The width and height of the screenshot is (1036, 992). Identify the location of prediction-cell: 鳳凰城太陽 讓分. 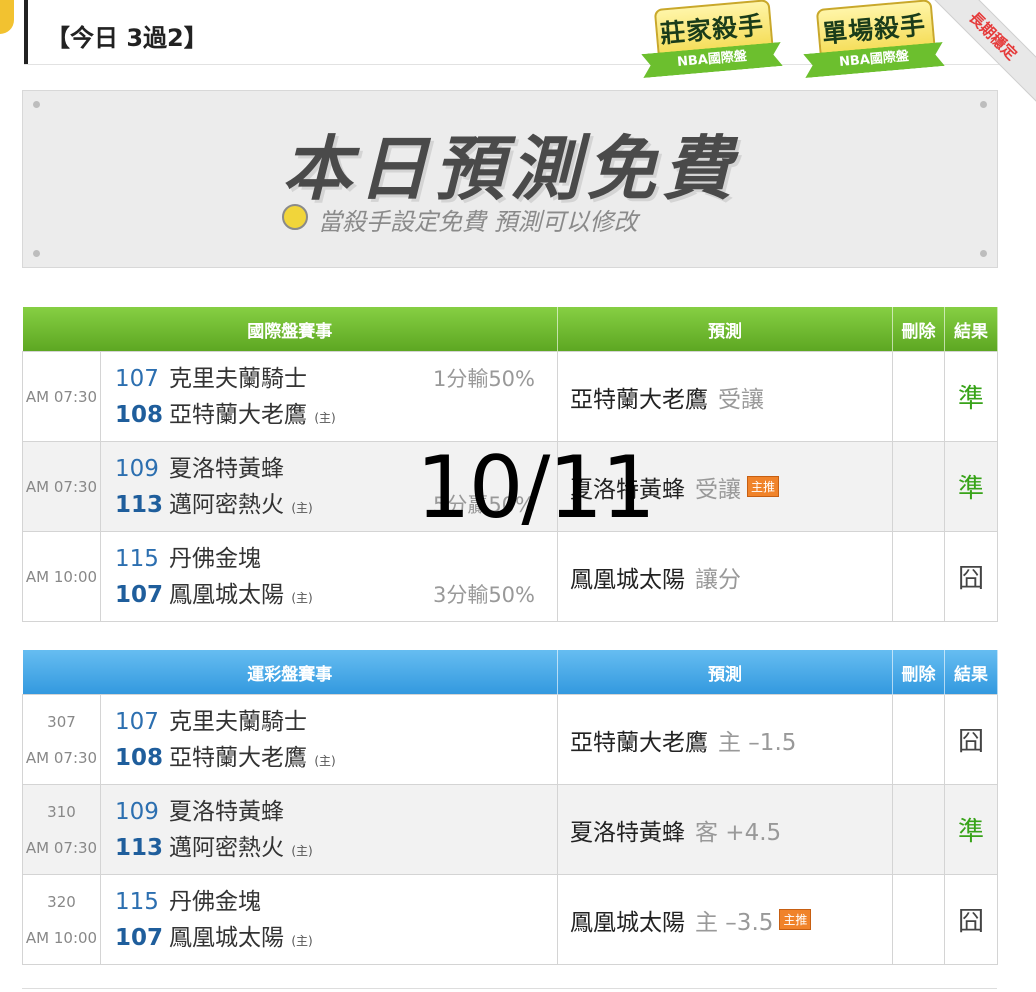
(725, 576).